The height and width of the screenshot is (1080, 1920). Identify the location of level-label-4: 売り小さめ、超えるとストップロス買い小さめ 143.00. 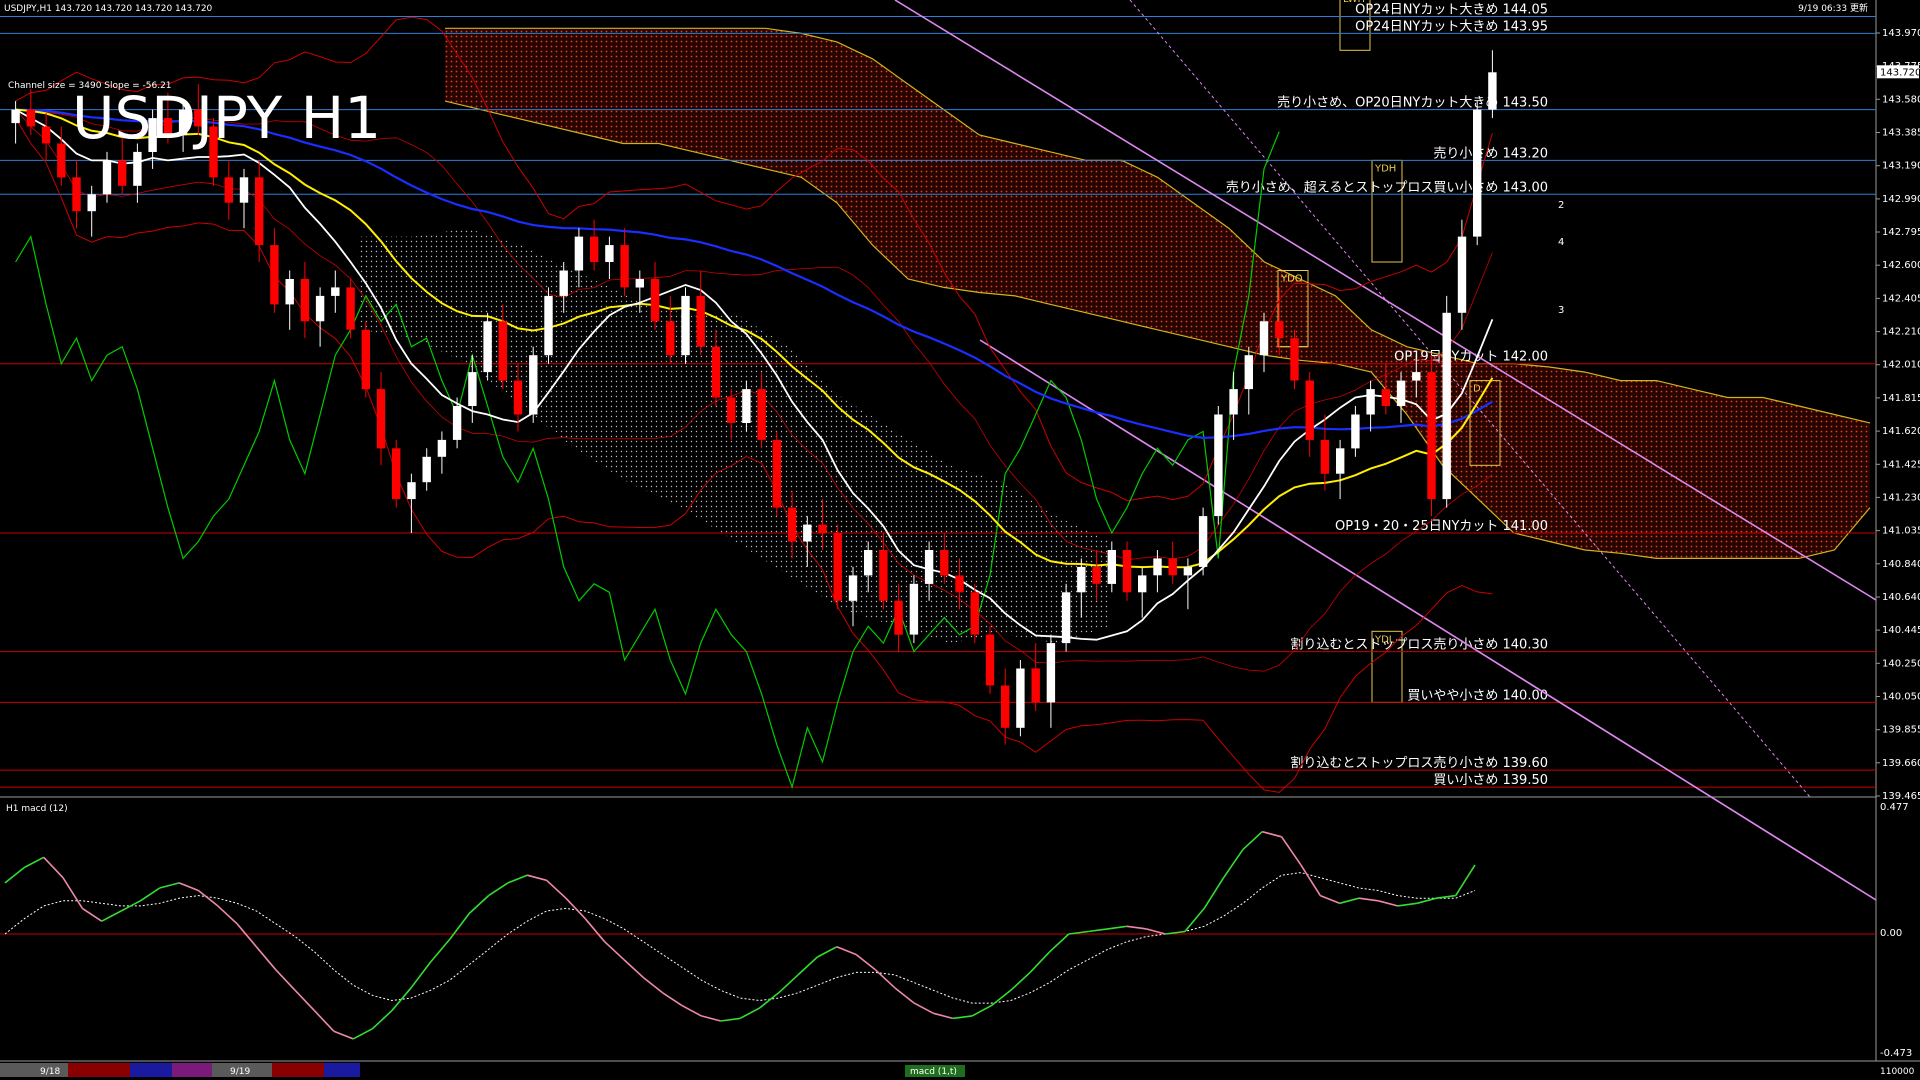
(1387, 187).